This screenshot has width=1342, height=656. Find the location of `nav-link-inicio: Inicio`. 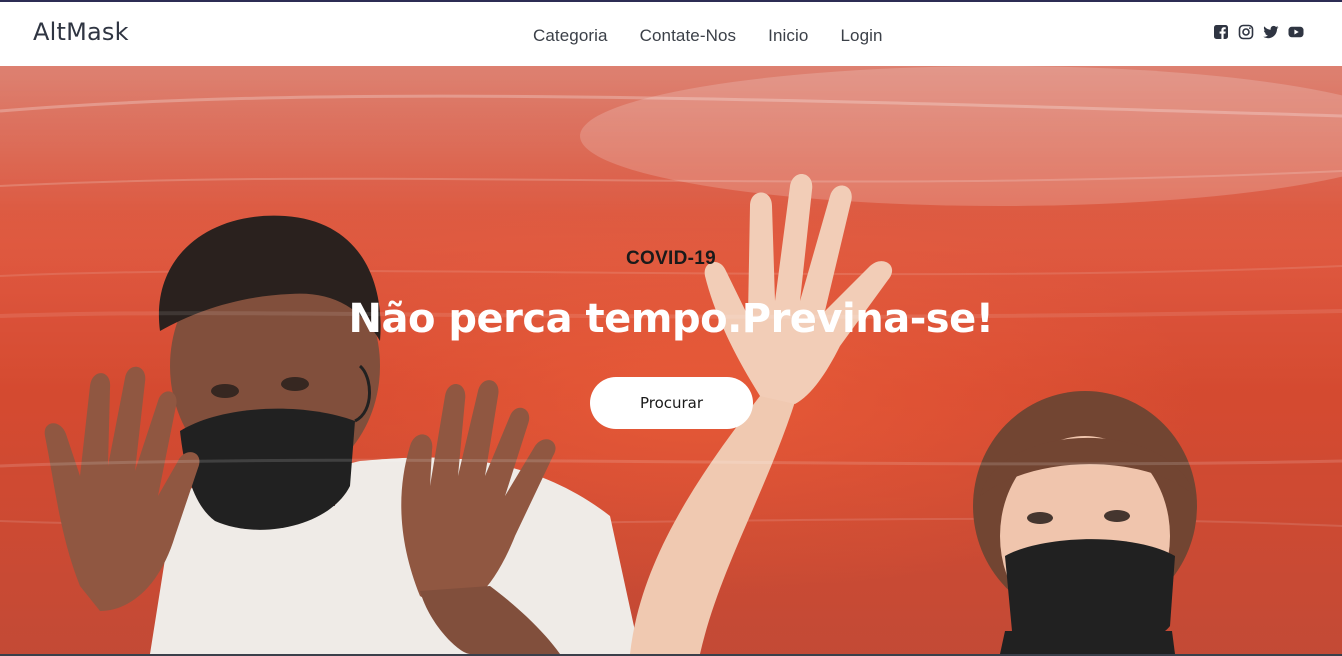

nav-link-inicio: Inicio is located at coordinates (788, 36).